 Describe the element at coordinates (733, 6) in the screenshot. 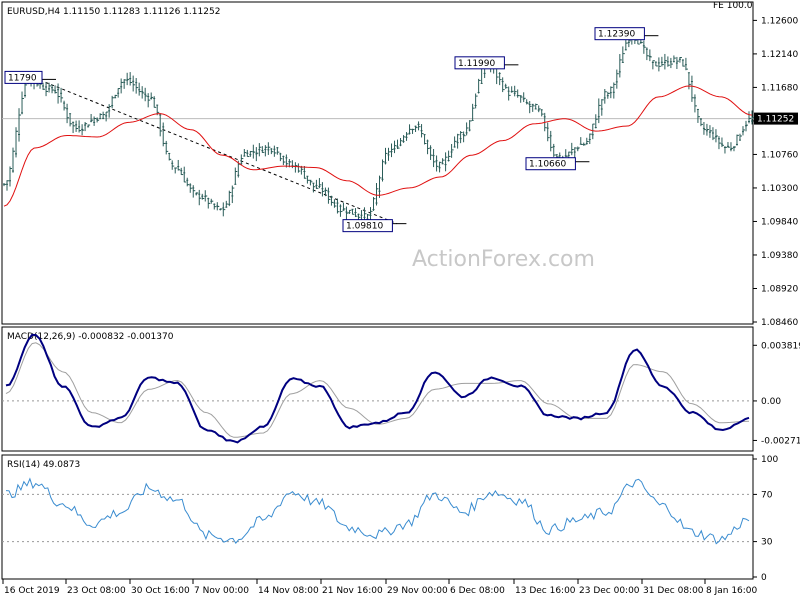

I see `corner-label: FE 100.0` at that location.